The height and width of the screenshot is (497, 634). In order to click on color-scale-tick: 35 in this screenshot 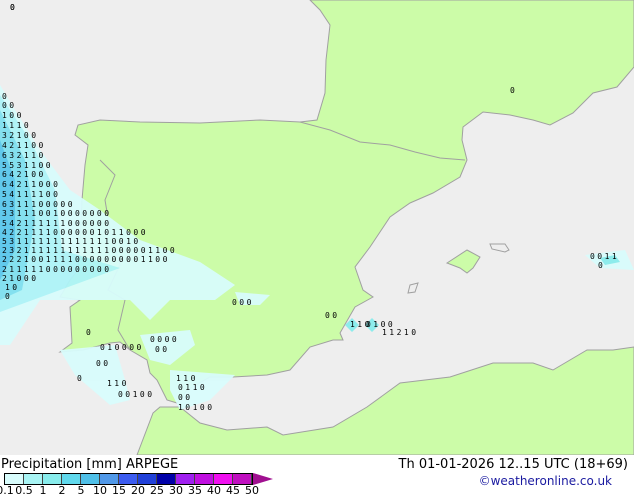, I will do `click(195, 490)`.